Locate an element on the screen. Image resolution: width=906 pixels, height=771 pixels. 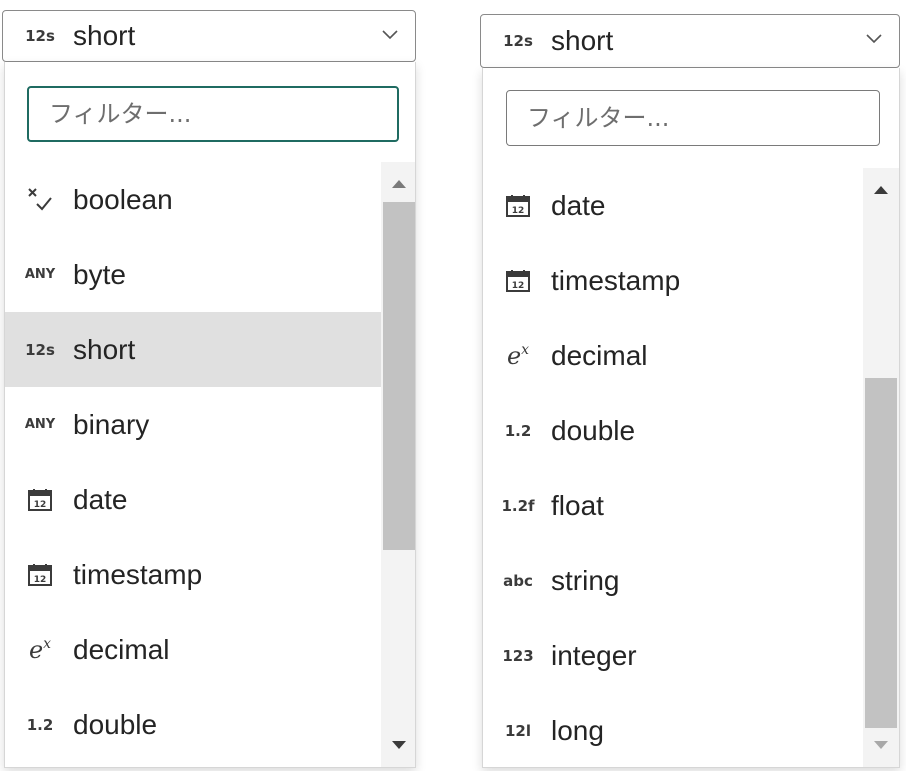
option-label: short is located at coordinates (104, 349).